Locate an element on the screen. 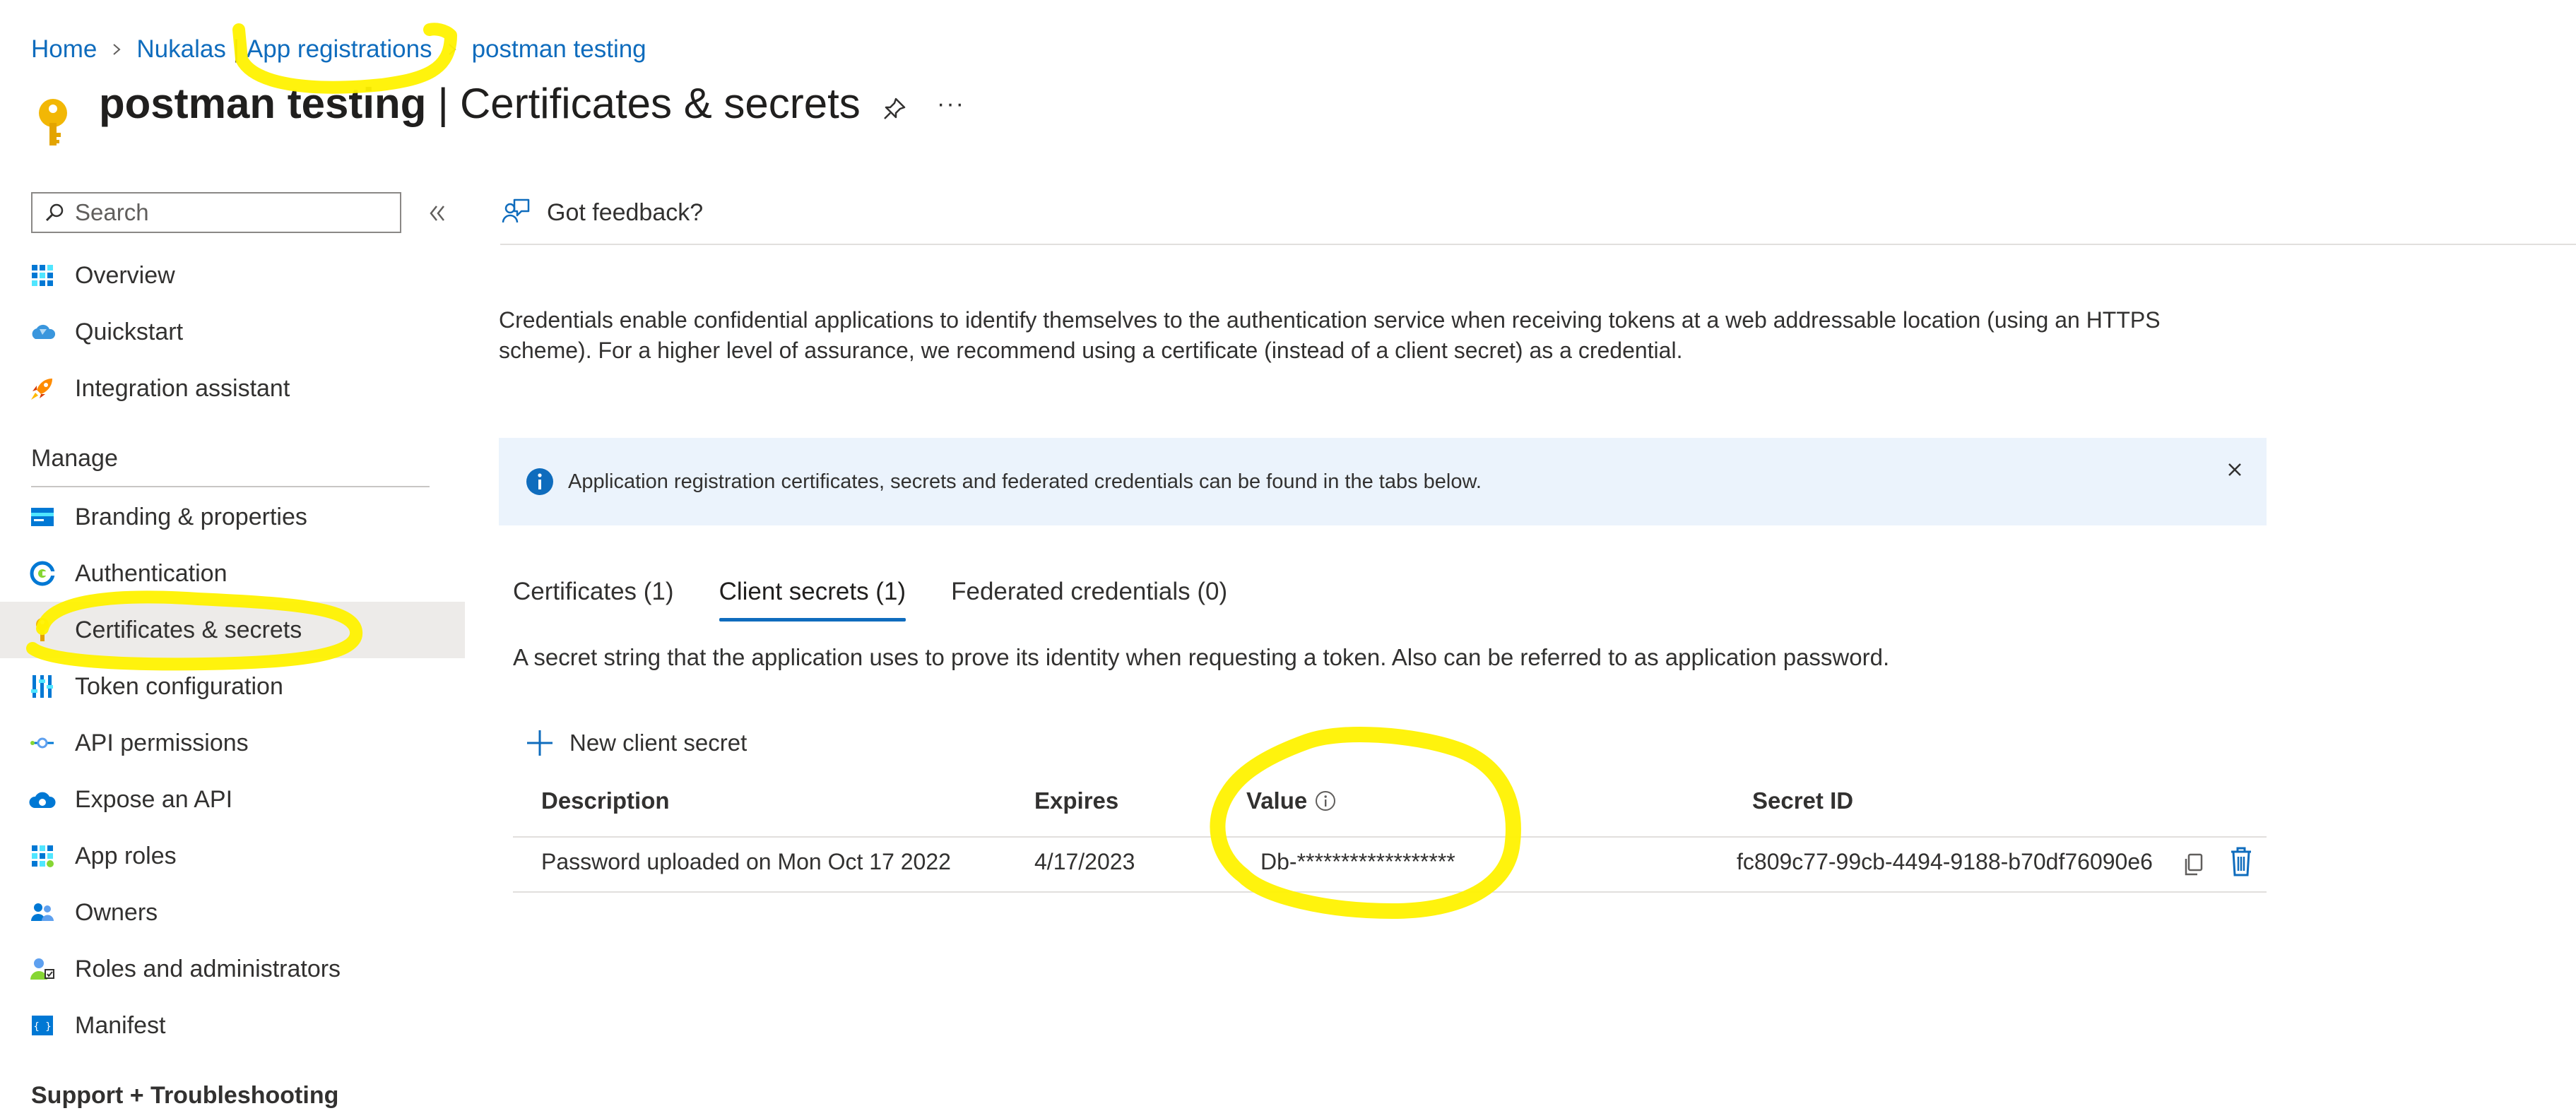  search-icon is located at coordinates (54, 212).